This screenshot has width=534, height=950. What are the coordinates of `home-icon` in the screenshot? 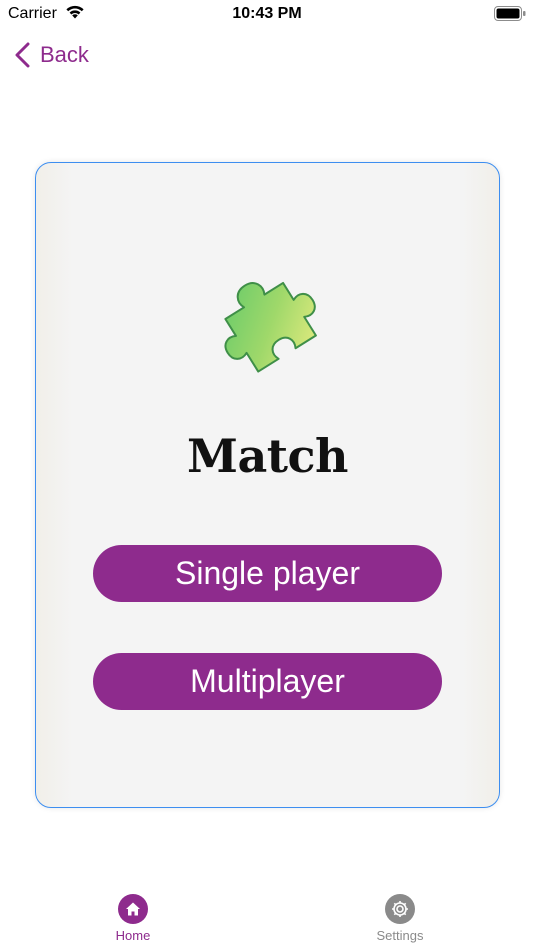 It's located at (133, 909).